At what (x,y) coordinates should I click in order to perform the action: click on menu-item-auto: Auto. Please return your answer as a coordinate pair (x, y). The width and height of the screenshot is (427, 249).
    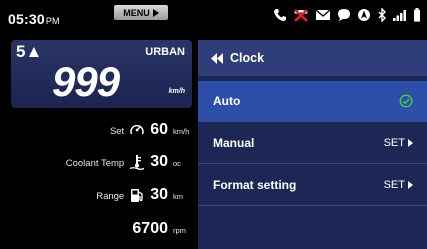
    Looking at the image, I should click on (312, 101).